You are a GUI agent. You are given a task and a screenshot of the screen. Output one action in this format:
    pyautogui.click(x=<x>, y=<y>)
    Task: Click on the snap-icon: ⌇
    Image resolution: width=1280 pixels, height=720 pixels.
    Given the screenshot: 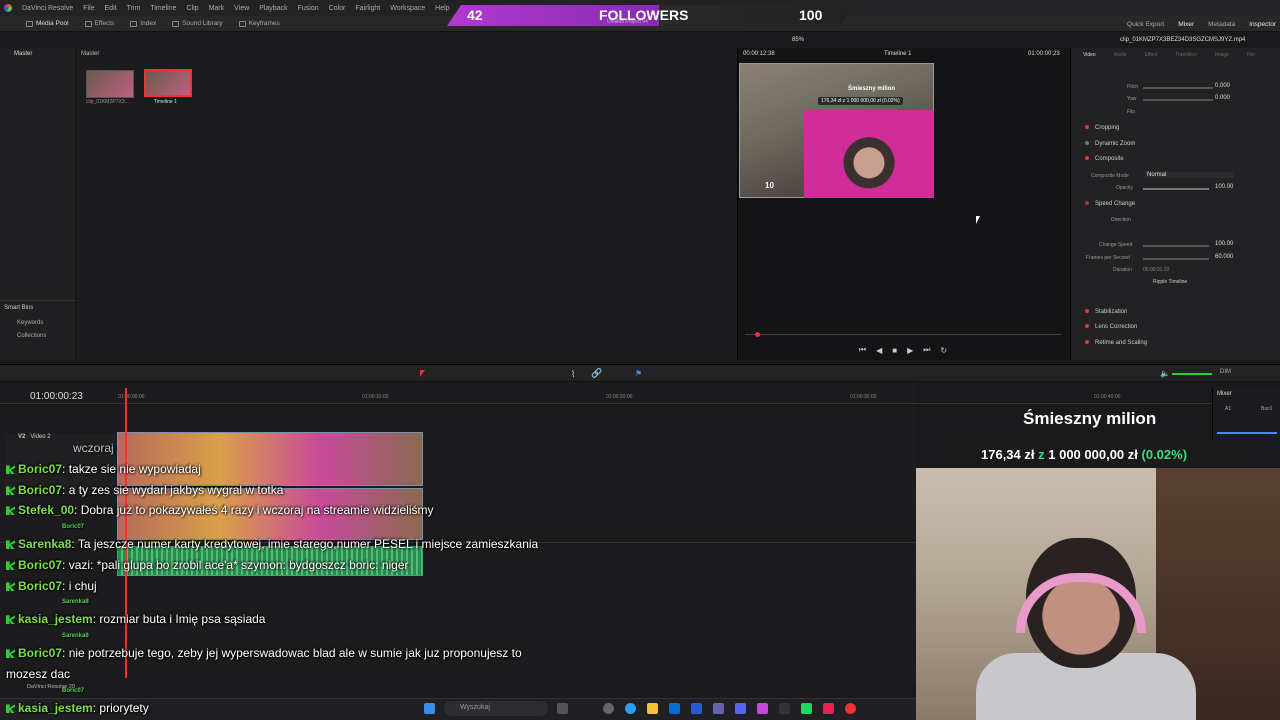 What is the action you would take?
    pyautogui.click(x=573, y=374)
    